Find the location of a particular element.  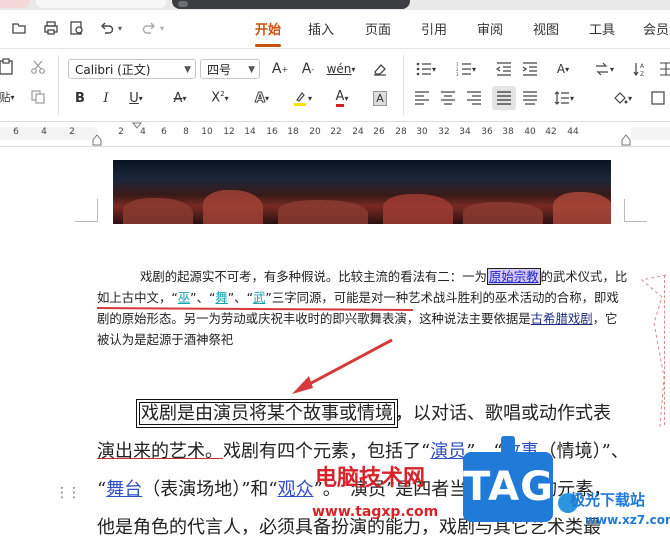

font-name-value: Calibri (正文) is located at coordinates (113, 70).